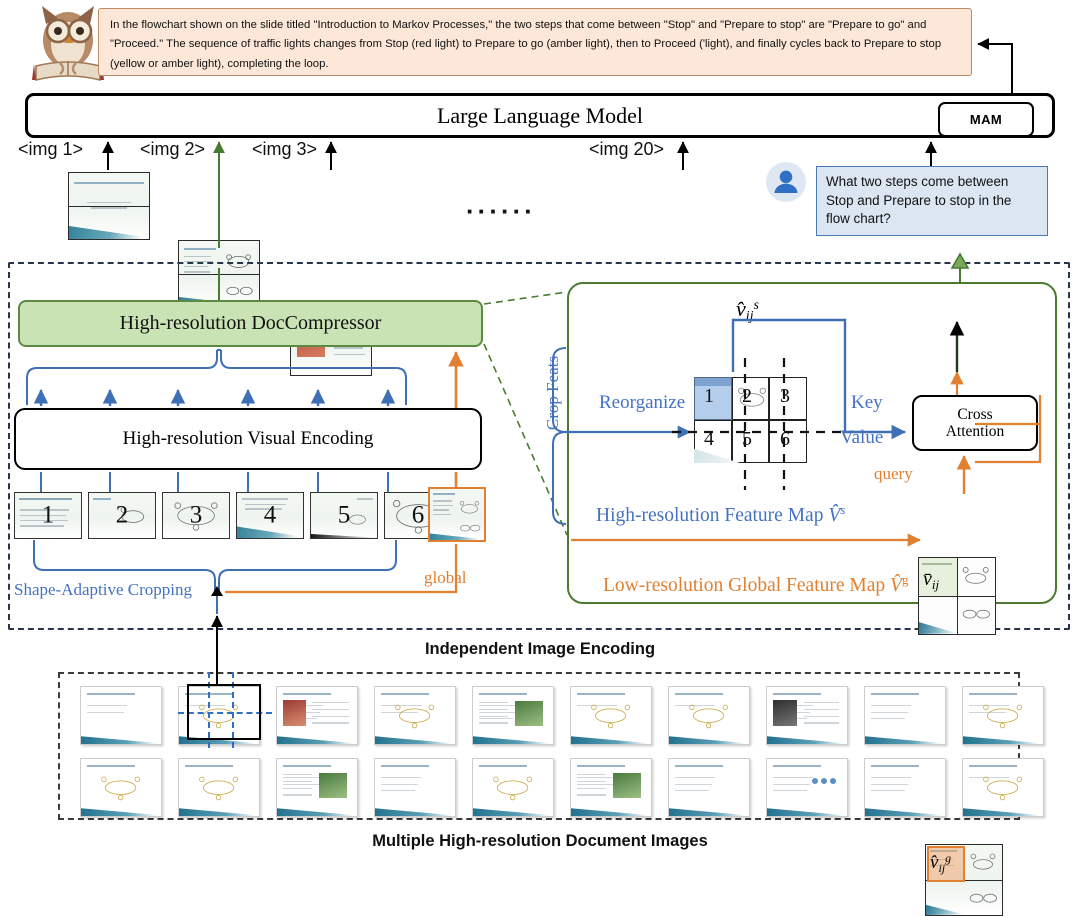 This screenshot has height=916, width=1080. What do you see at coordinates (867, 402) in the screenshot?
I see `key-label: Key` at bounding box center [867, 402].